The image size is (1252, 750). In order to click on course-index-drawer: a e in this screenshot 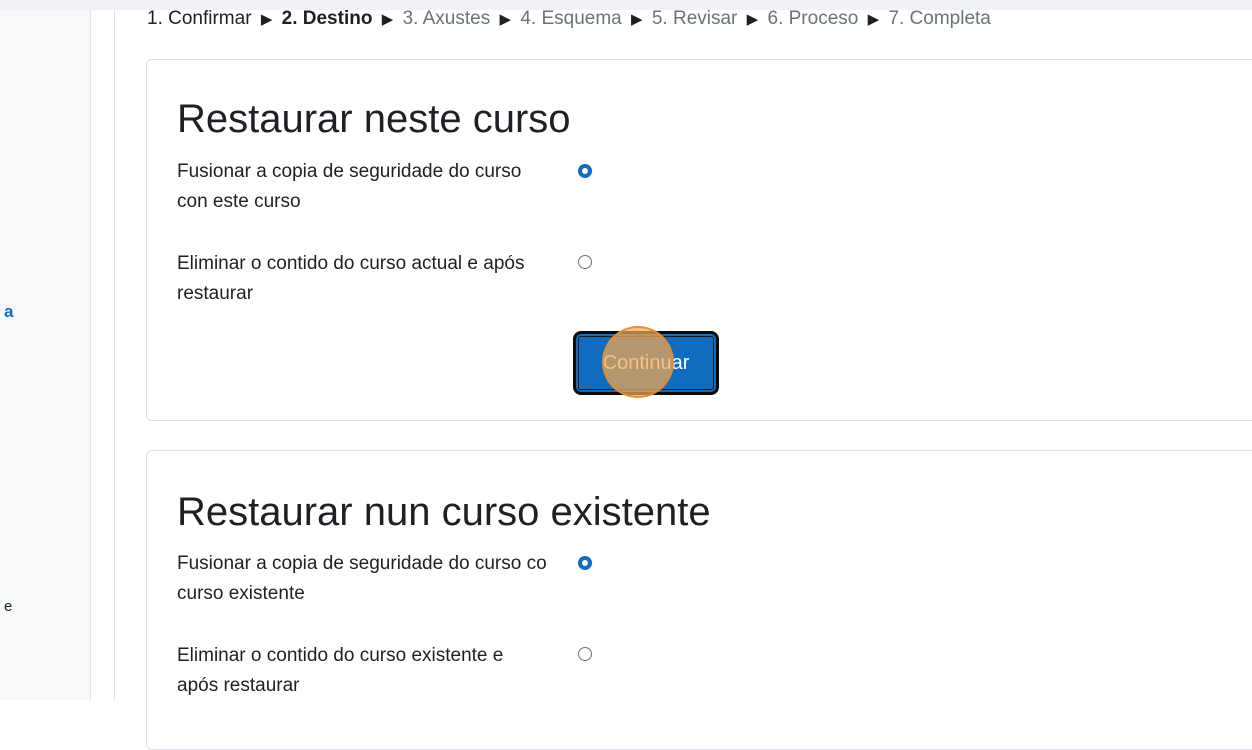, I will do `click(45, 355)`.